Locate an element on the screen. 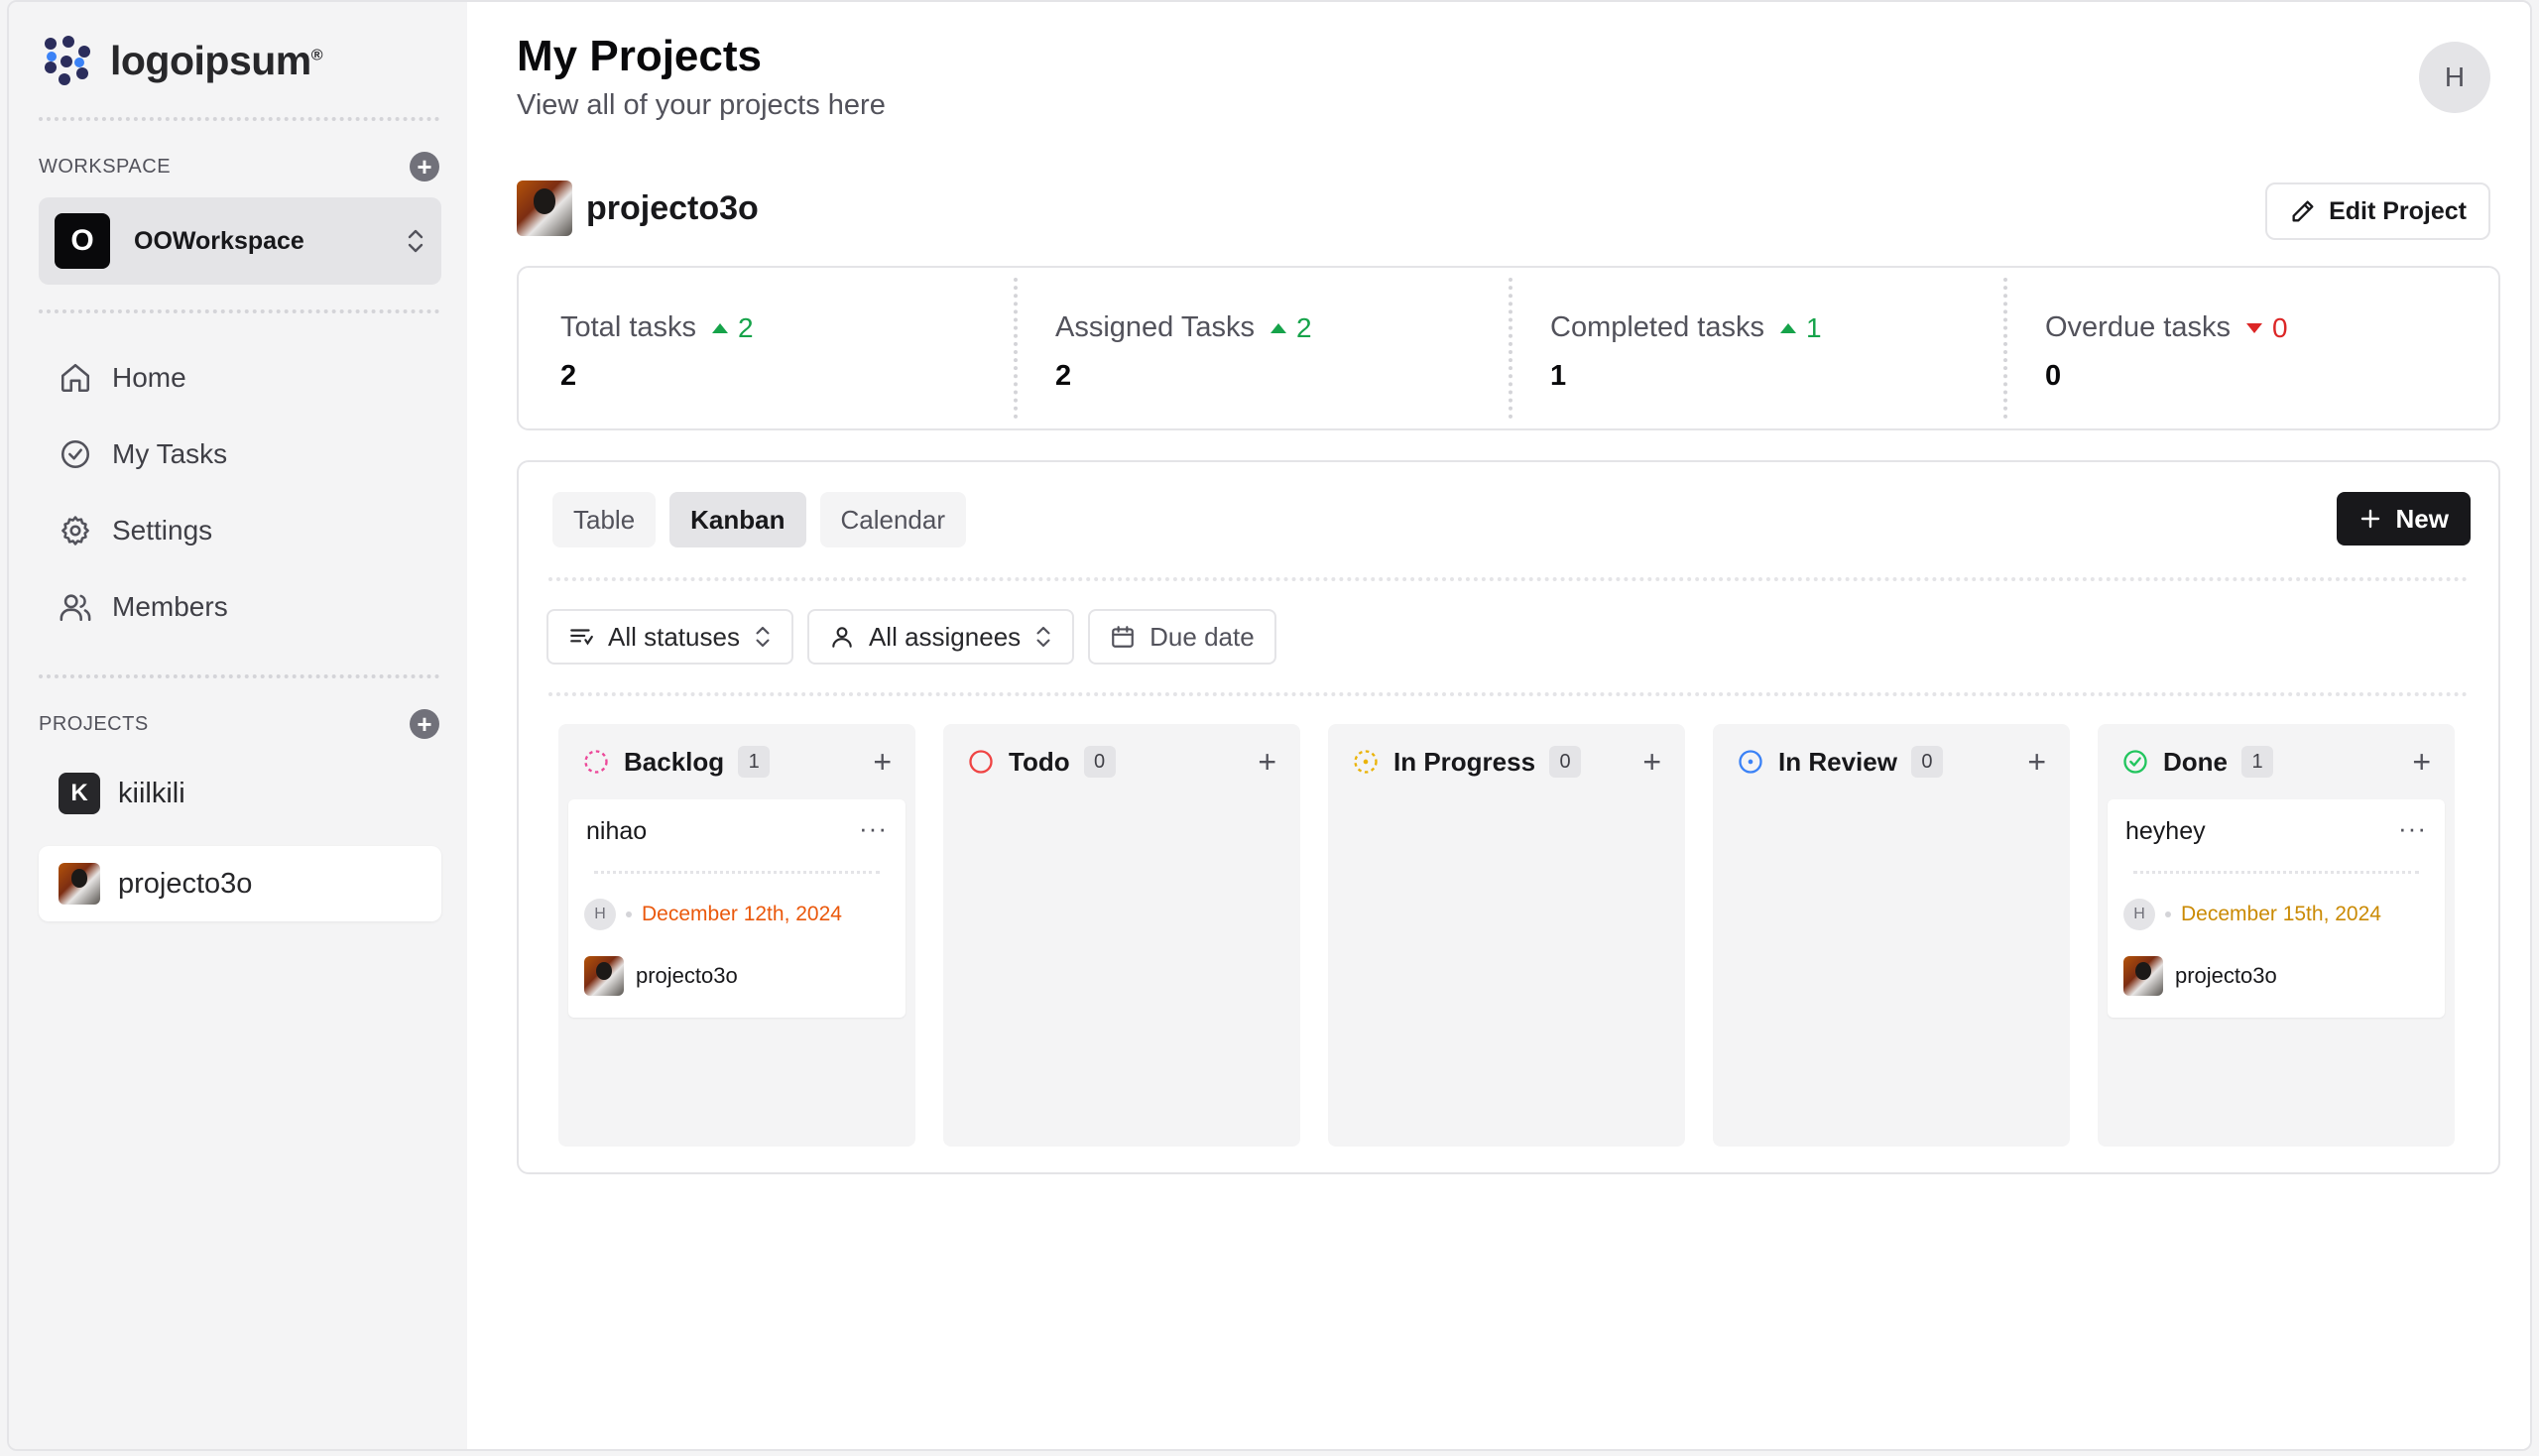 The width and height of the screenshot is (2539, 1456). workspace-label: WORKSPACE is located at coordinates (106, 167).